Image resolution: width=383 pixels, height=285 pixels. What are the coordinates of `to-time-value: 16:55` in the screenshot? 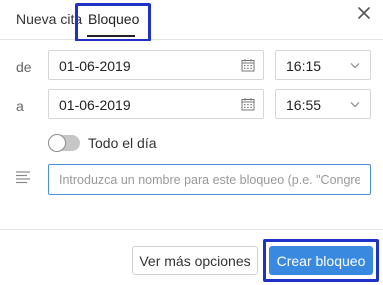 It's located at (304, 105).